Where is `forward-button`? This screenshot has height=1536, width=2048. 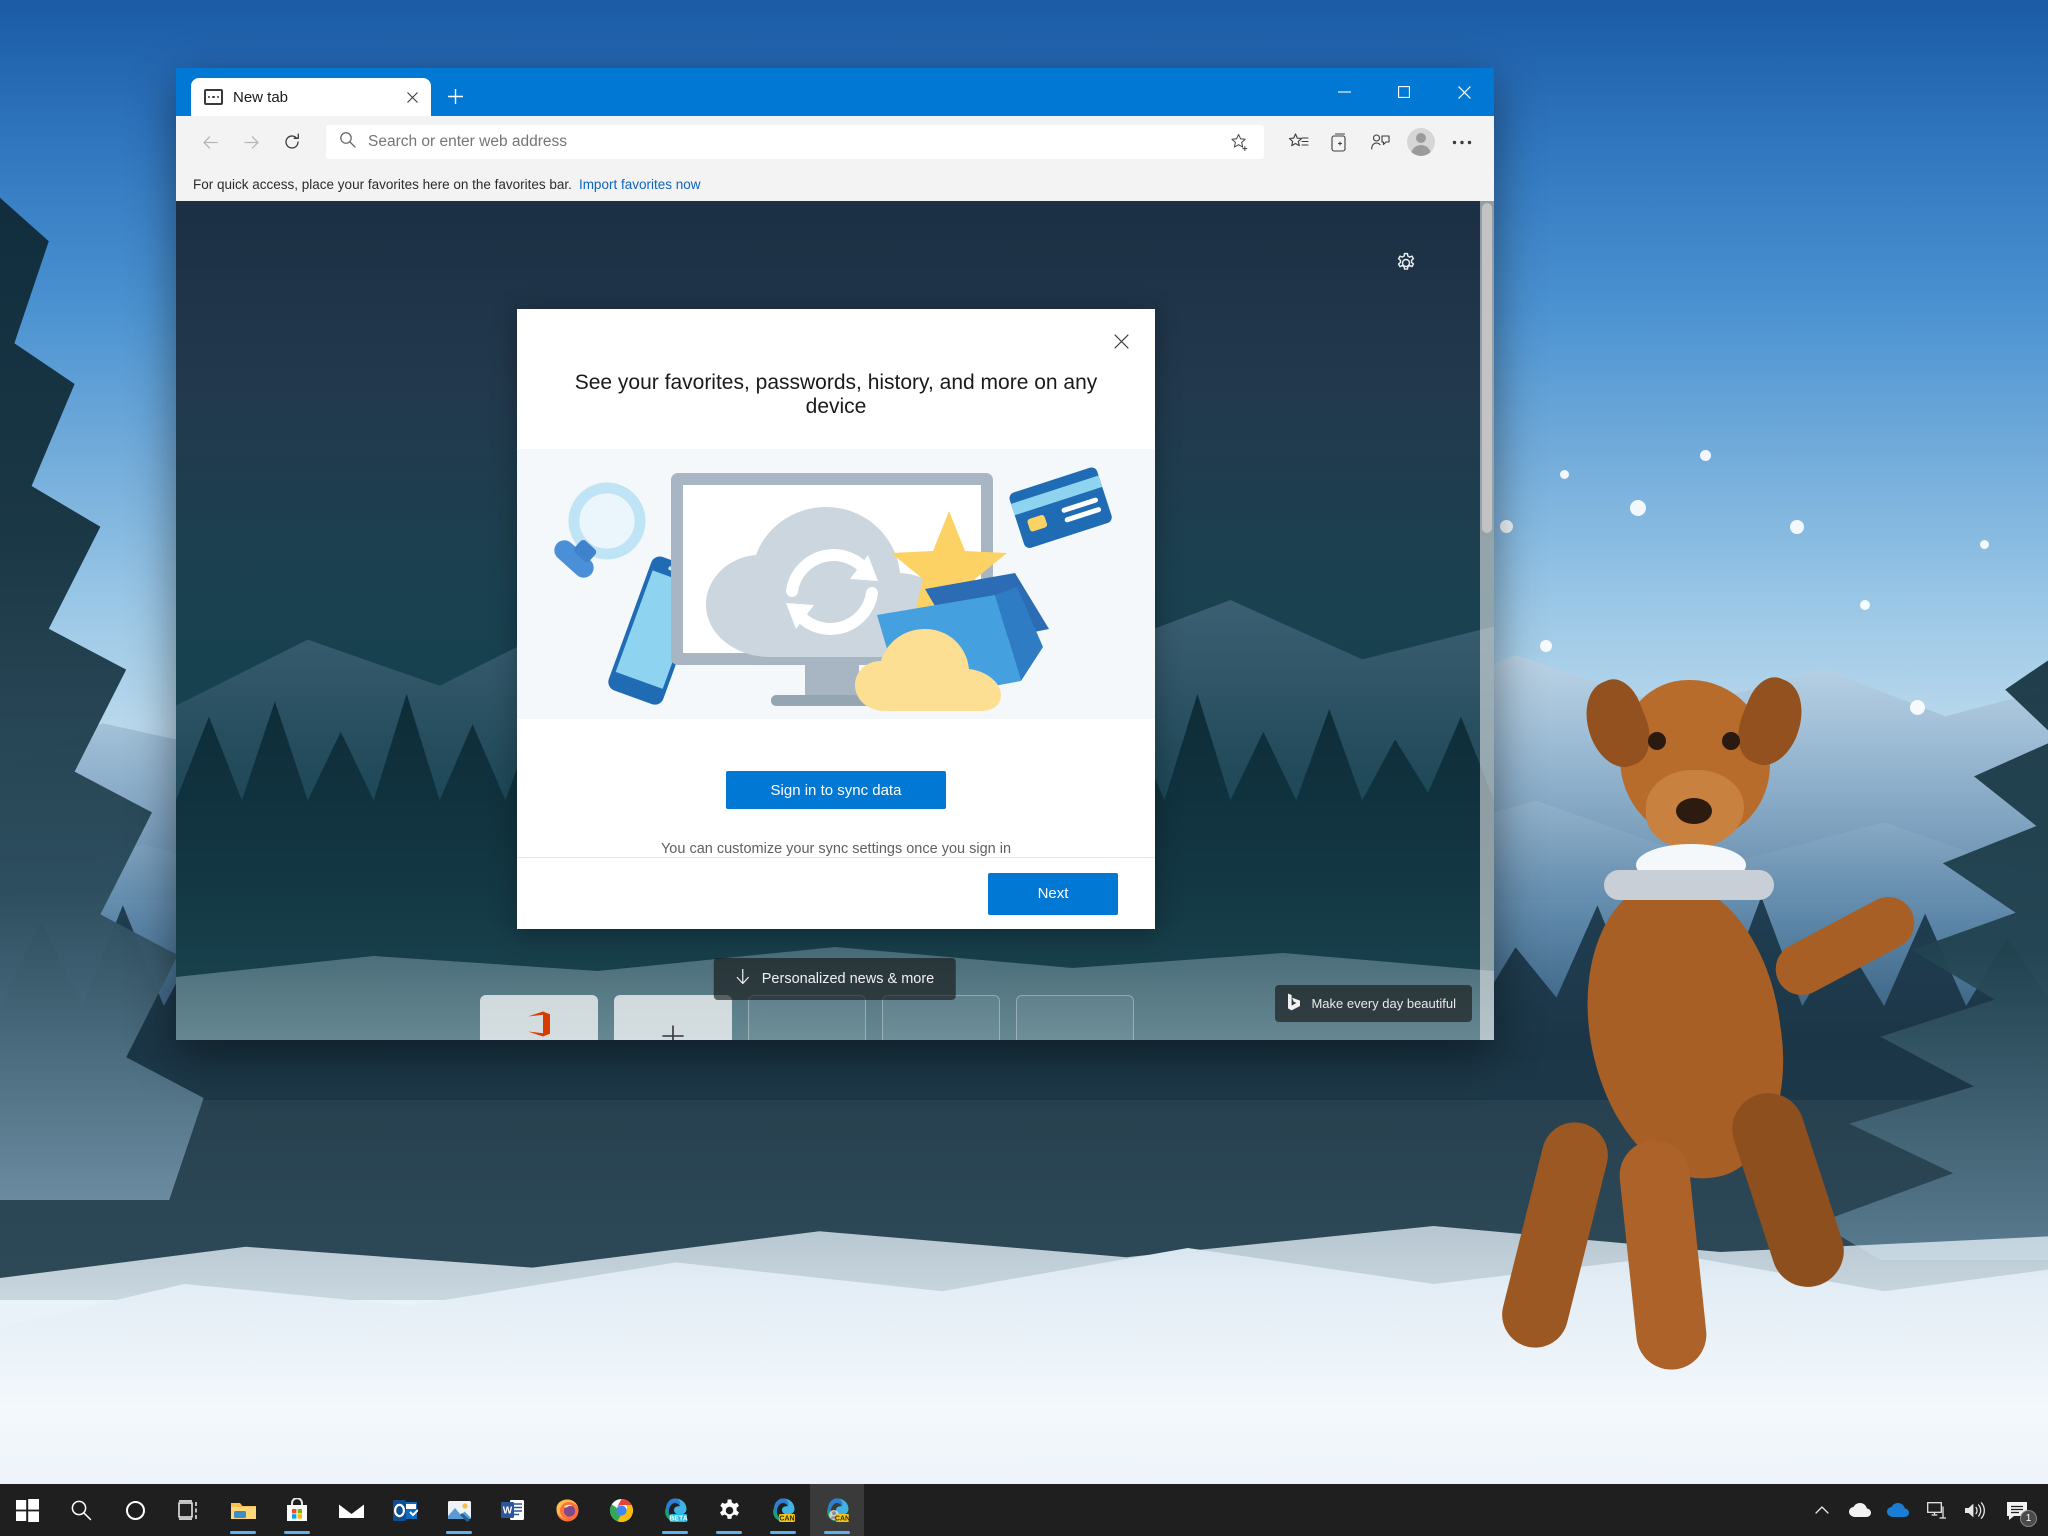 forward-button is located at coordinates (251, 142).